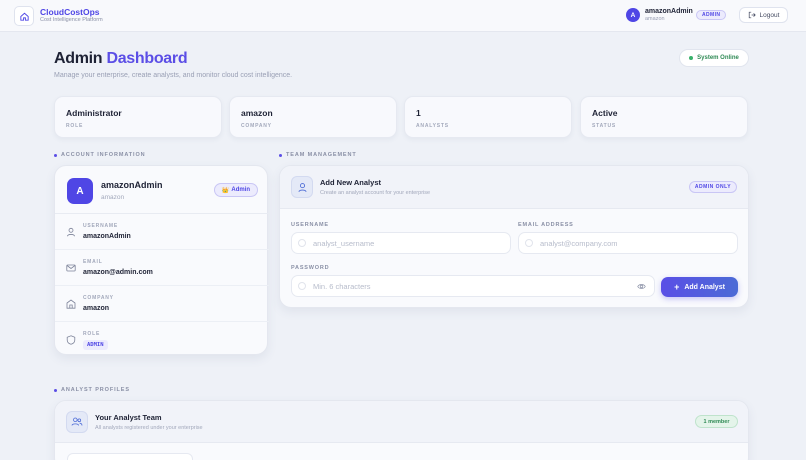 This screenshot has height=460, width=806. What do you see at coordinates (256, 126) in the screenshot?
I see `stat-label: COMPANY` at bounding box center [256, 126].